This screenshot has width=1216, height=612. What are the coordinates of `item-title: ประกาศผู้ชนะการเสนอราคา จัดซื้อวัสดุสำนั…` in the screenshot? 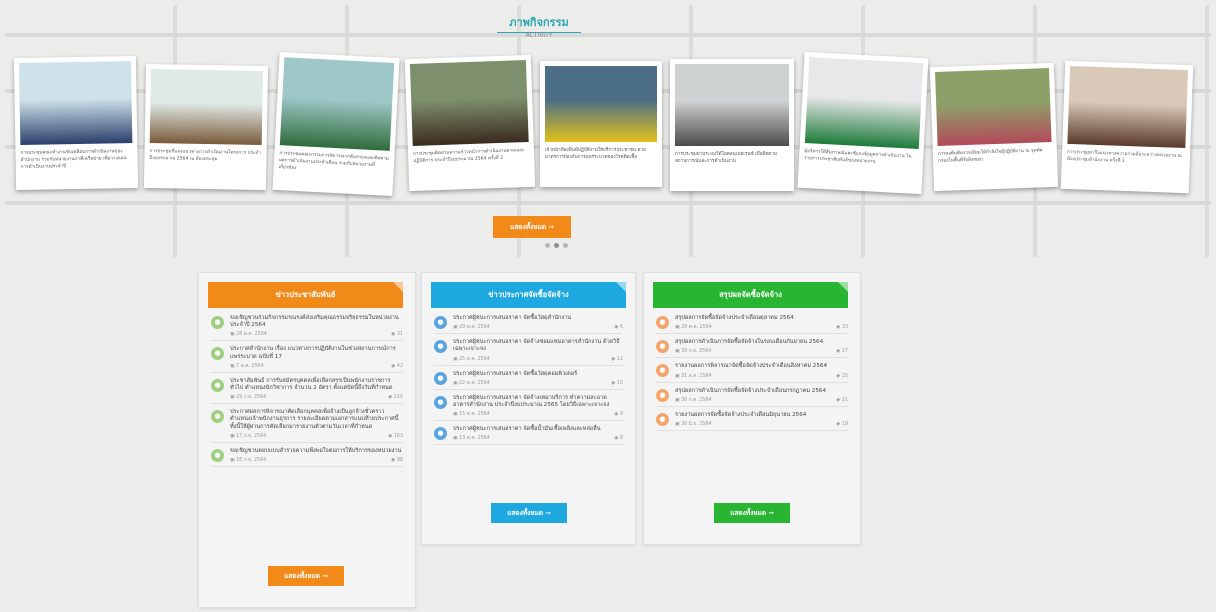 It's located at (538, 318).